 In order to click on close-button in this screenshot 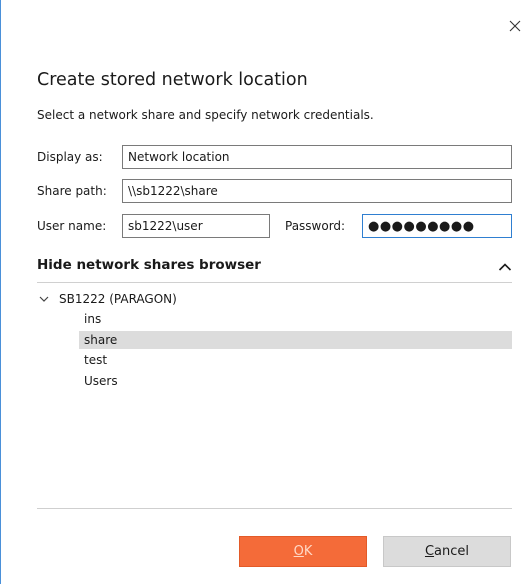, I will do `click(515, 26)`.